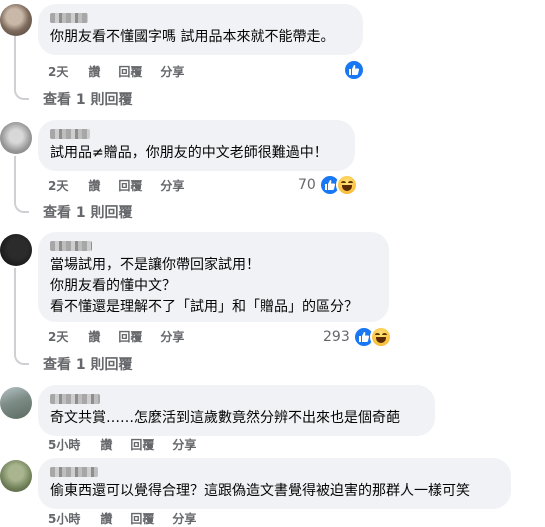 This screenshot has height=527, width=545. Describe the element at coordinates (189, 153) in the screenshot. I see `comment-text: 試用品≠贈品，你朋友的中文老師很難過中！` at that location.